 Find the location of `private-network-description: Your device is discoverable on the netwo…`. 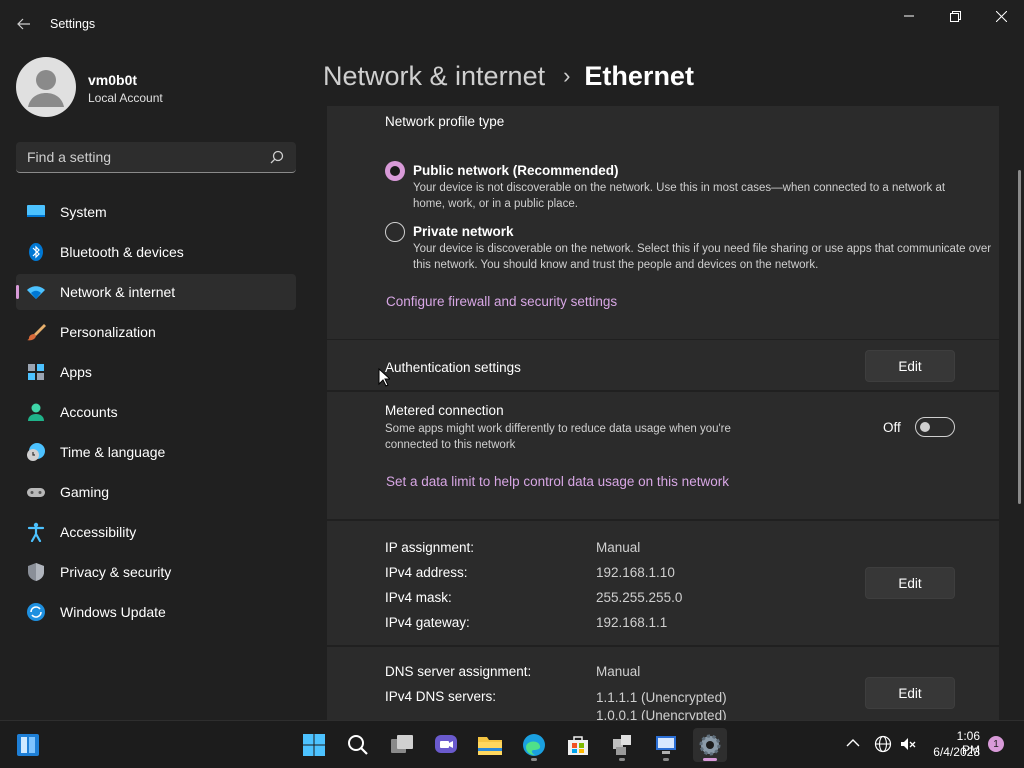

private-network-description: Your device is discoverable on the netwo… is located at coordinates (702, 257).